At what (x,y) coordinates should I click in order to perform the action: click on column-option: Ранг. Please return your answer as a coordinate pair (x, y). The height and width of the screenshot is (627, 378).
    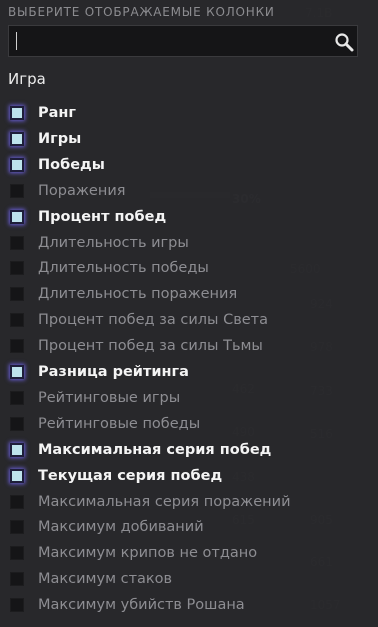
    Looking at the image, I should click on (188, 113).